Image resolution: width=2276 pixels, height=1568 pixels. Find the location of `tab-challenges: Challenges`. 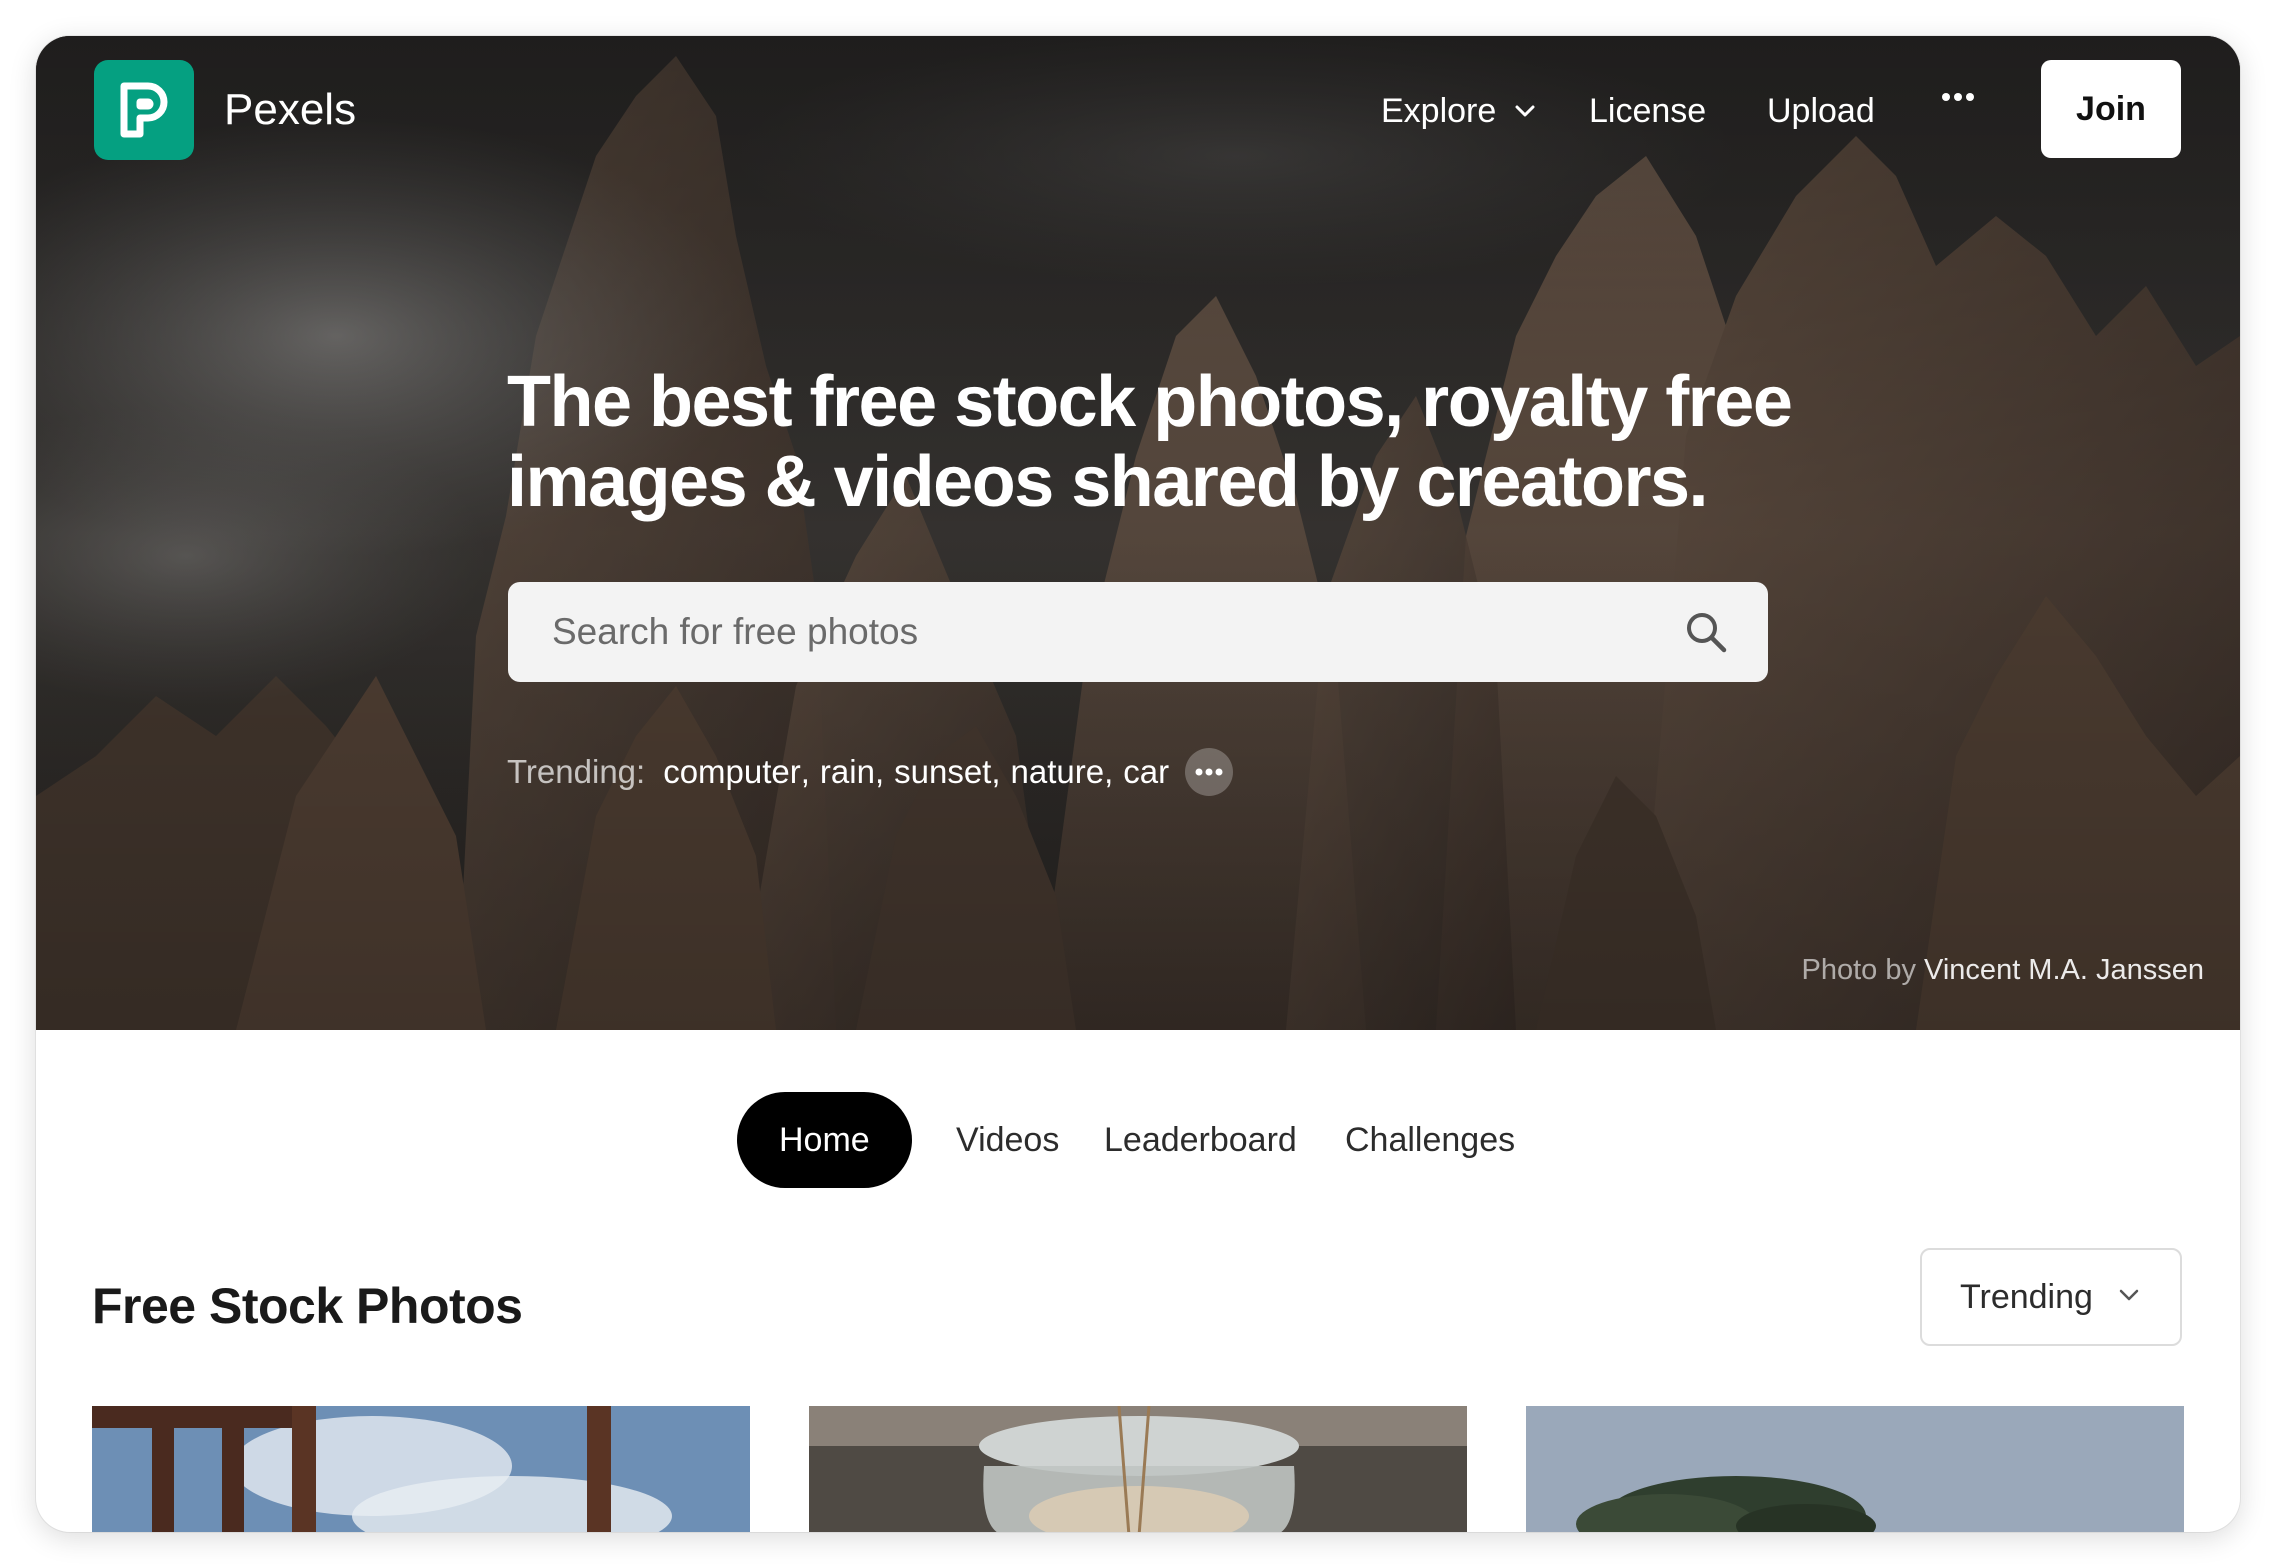

tab-challenges: Challenges is located at coordinates (1430, 1140).